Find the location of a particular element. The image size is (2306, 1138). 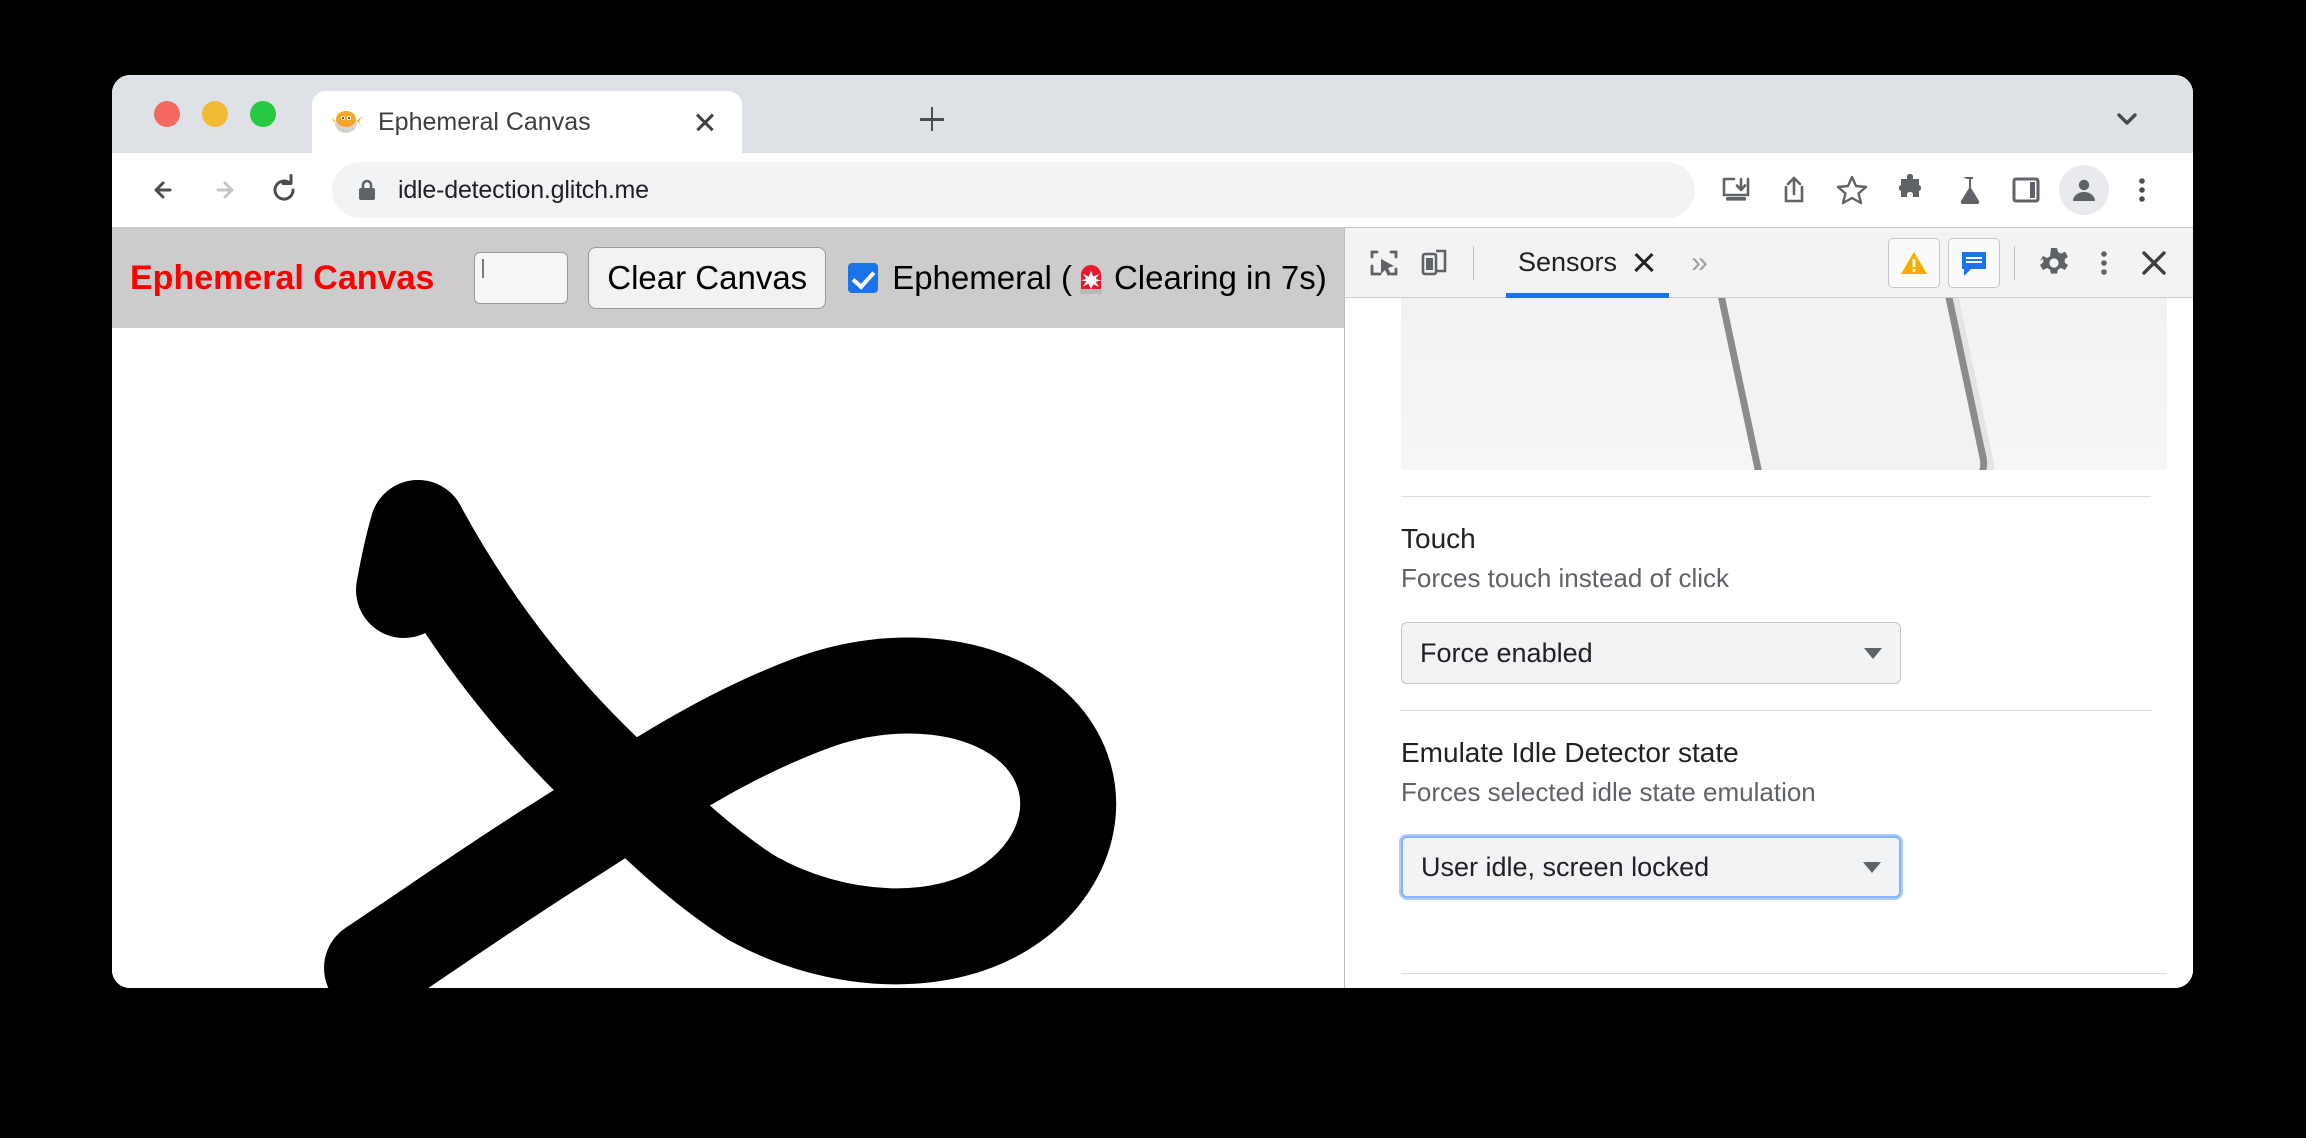

lock-icon is located at coordinates (367, 190).